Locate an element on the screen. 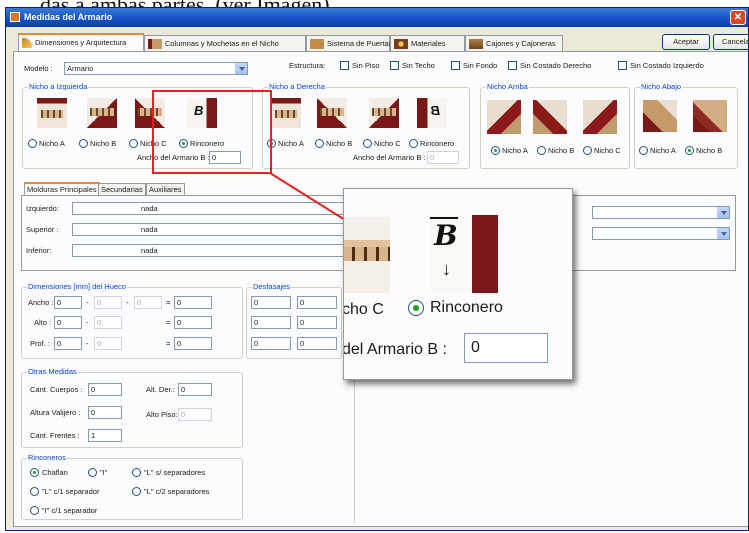 Image resolution: width=749 pixels, height=533 pixels. radio-i is located at coordinates (92, 472).